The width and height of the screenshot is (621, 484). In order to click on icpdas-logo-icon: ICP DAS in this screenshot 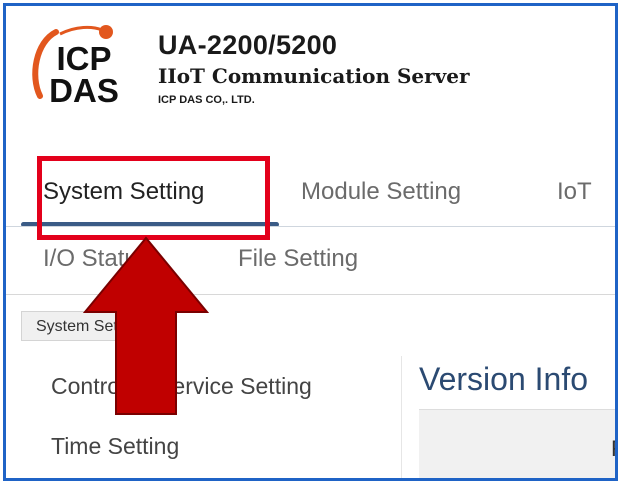, I will do `click(85, 67)`.